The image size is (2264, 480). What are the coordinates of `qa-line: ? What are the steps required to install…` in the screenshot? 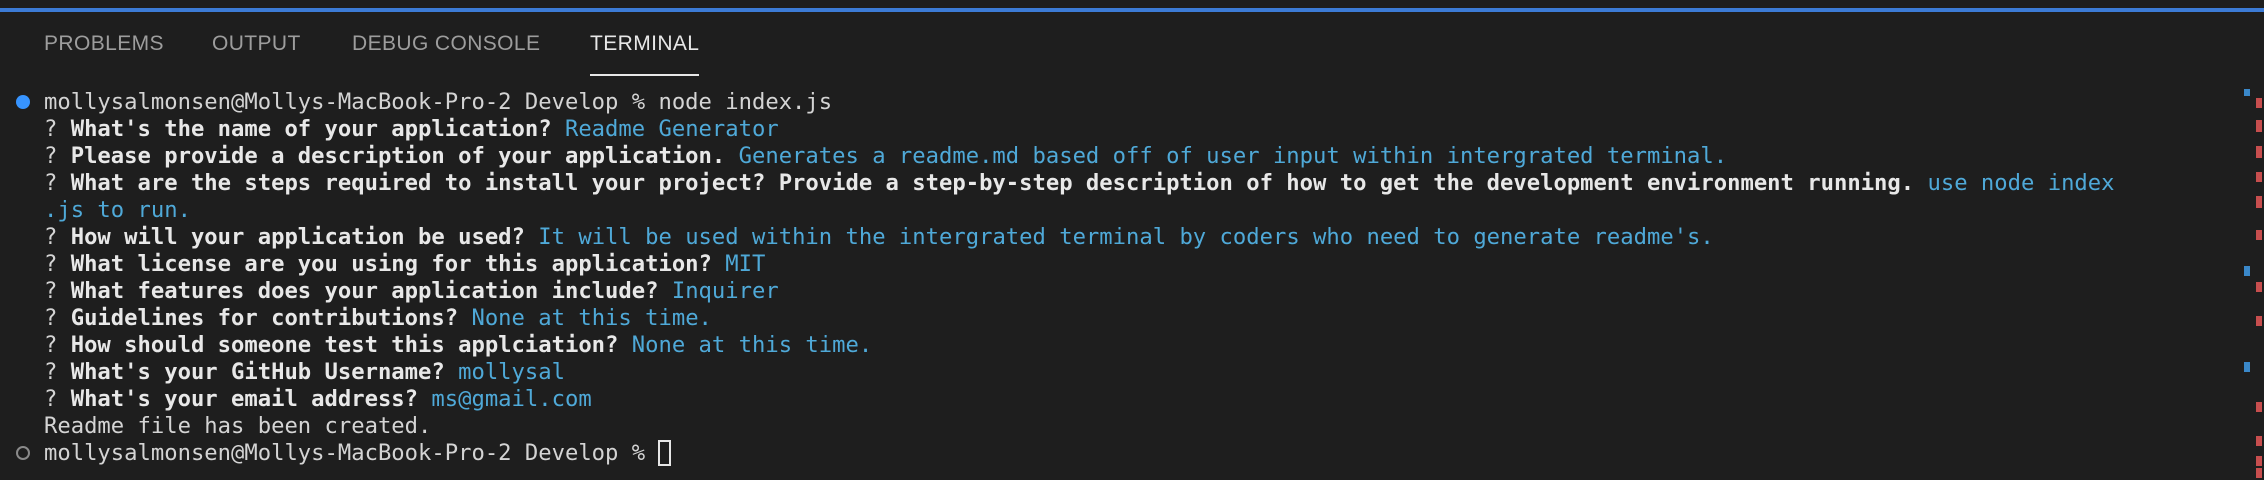 It's located at (1079, 183).